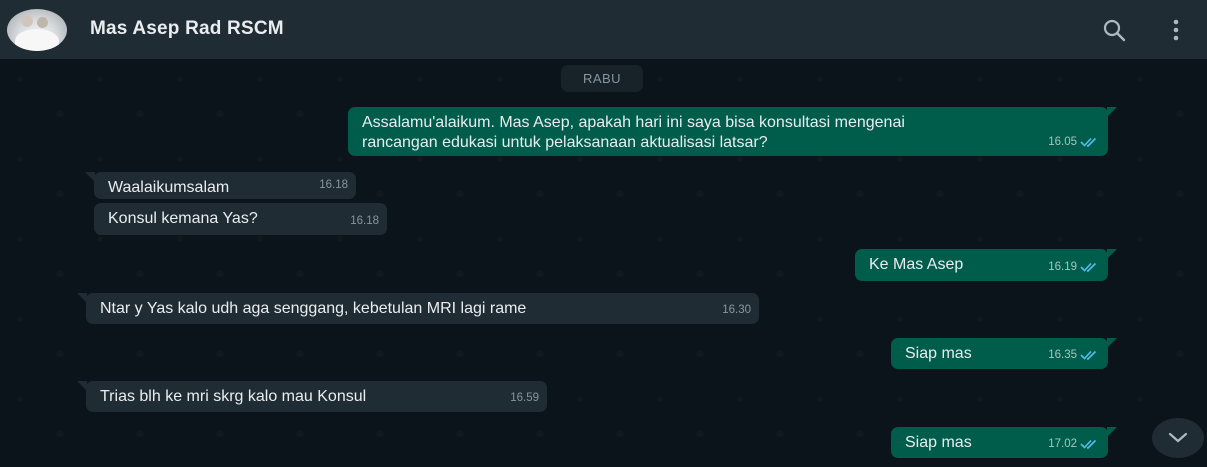 The image size is (1207, 467). I want to click on message-text: Trias blh ke mri skrg kalo mau Konsul, so click(233, 396).